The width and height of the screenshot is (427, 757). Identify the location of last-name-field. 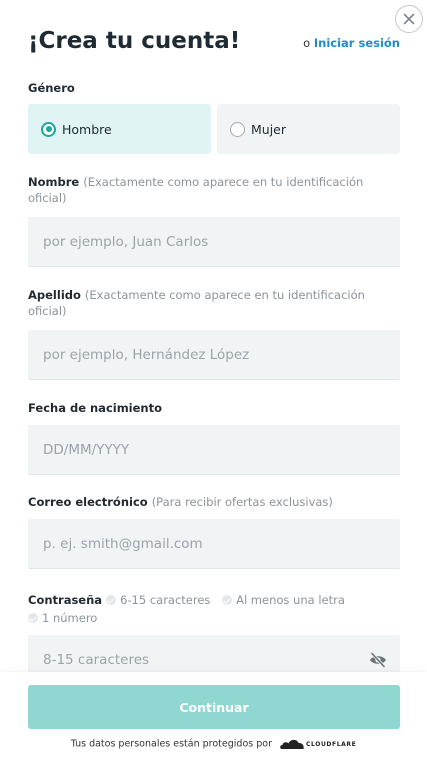
(214, 355).